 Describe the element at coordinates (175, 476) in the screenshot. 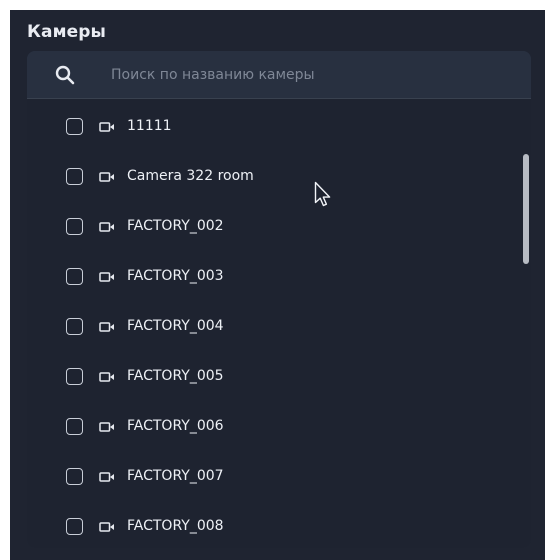

I see `camera-label: FACTORY_007` at that location.